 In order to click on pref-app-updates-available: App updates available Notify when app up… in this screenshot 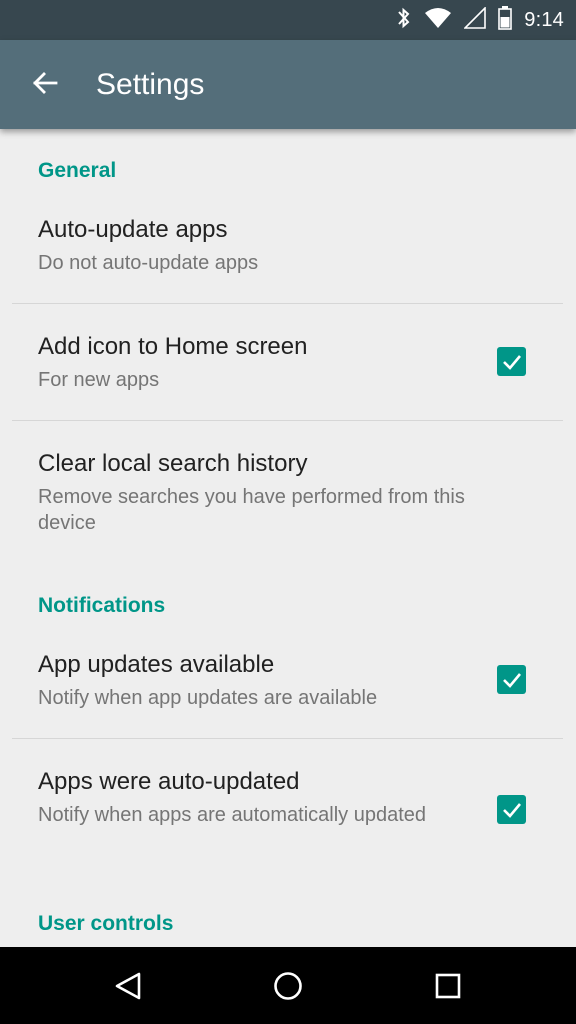, I will do `click(288, 689)`.